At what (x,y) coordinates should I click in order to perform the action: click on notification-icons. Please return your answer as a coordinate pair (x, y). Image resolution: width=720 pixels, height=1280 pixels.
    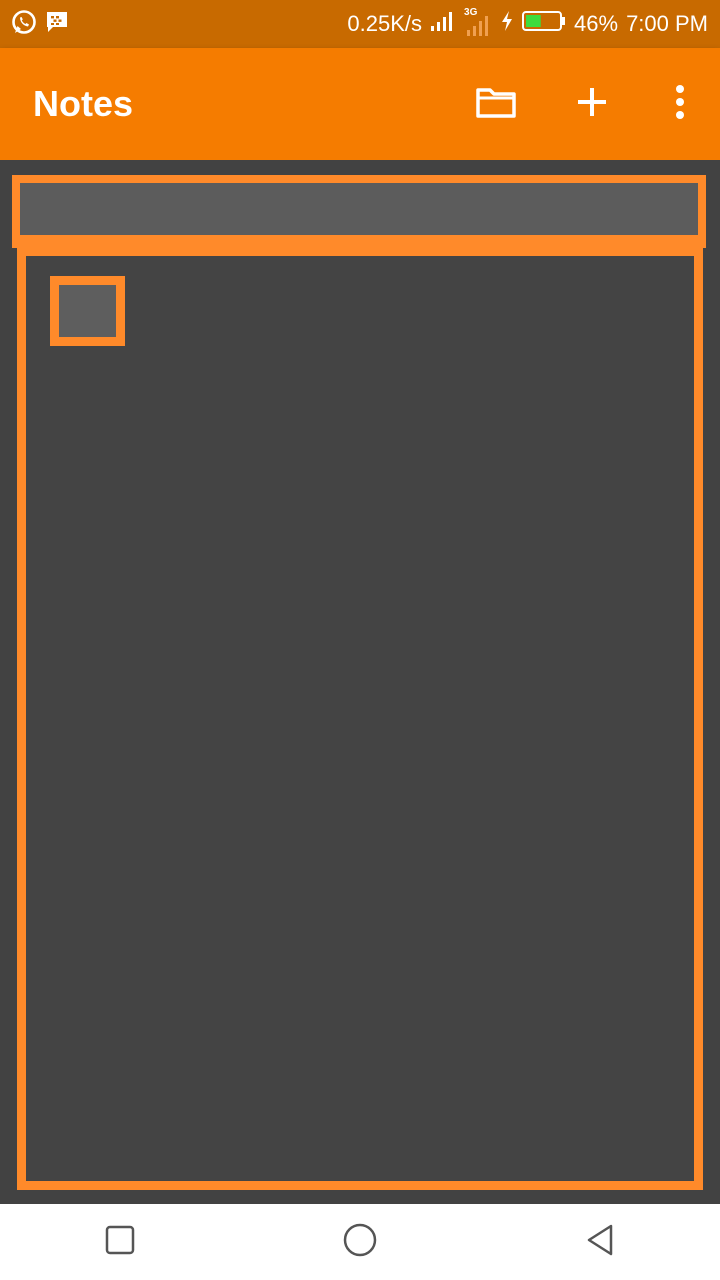
    Looking at the image, I should click on (35, 24).